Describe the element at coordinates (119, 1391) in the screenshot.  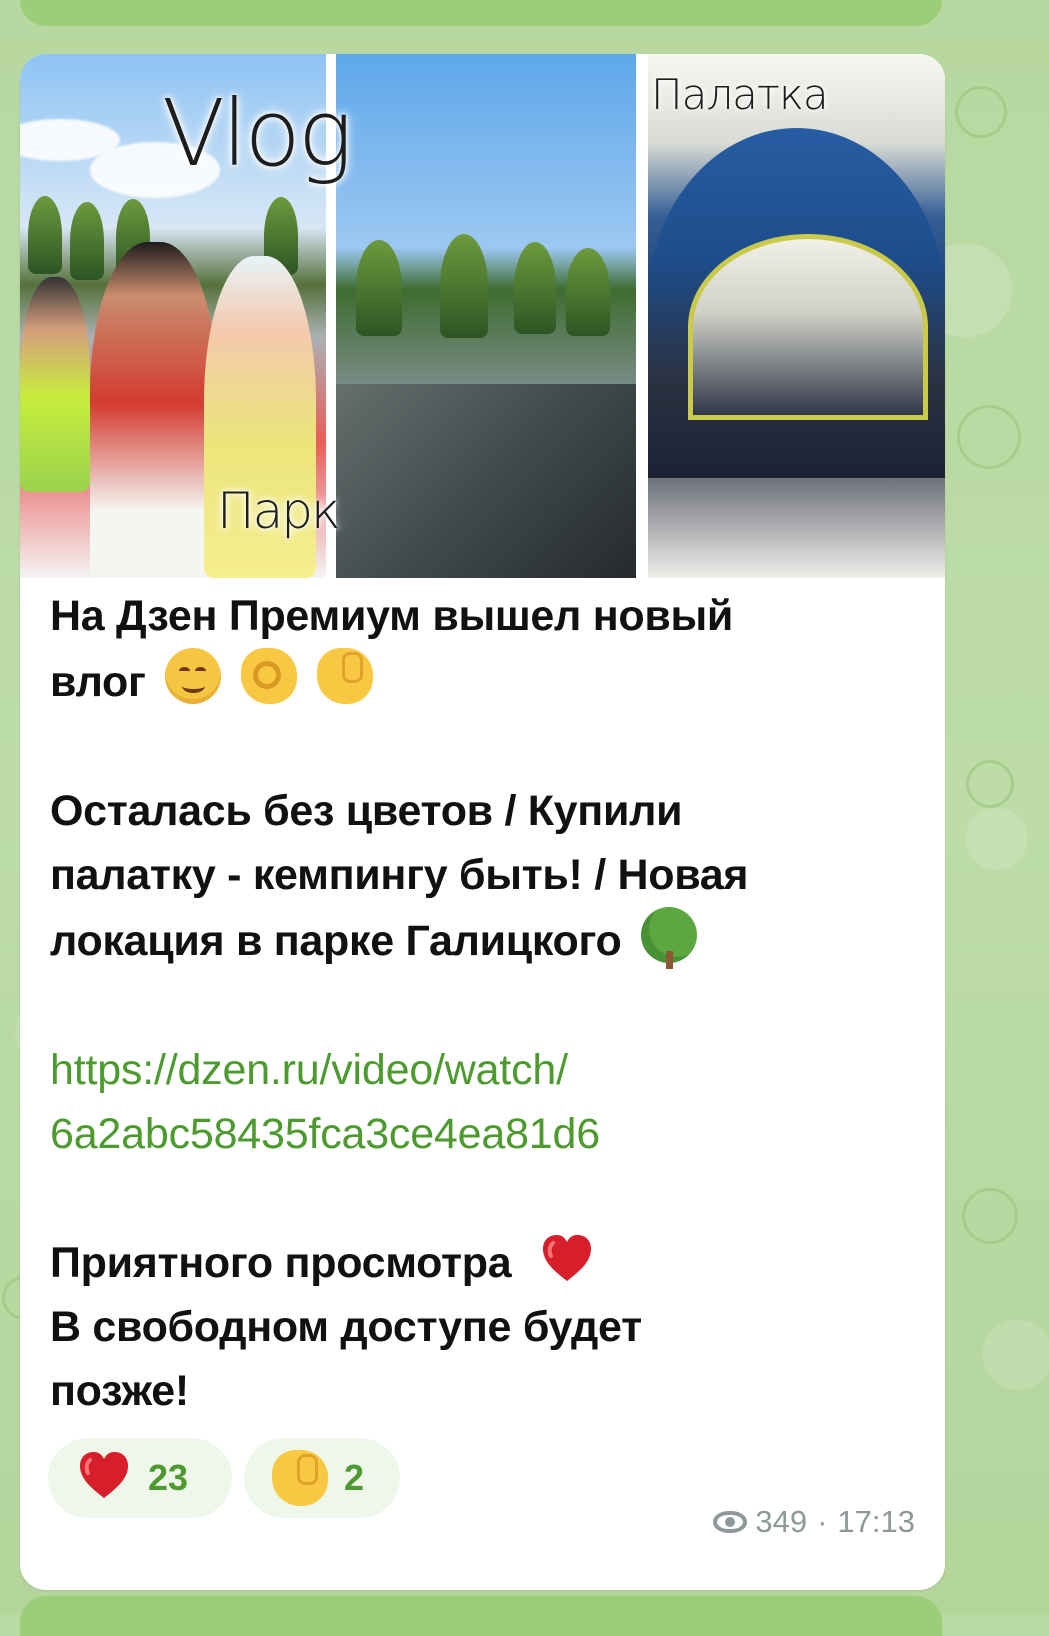
I see `text-line: позже!` at that location.